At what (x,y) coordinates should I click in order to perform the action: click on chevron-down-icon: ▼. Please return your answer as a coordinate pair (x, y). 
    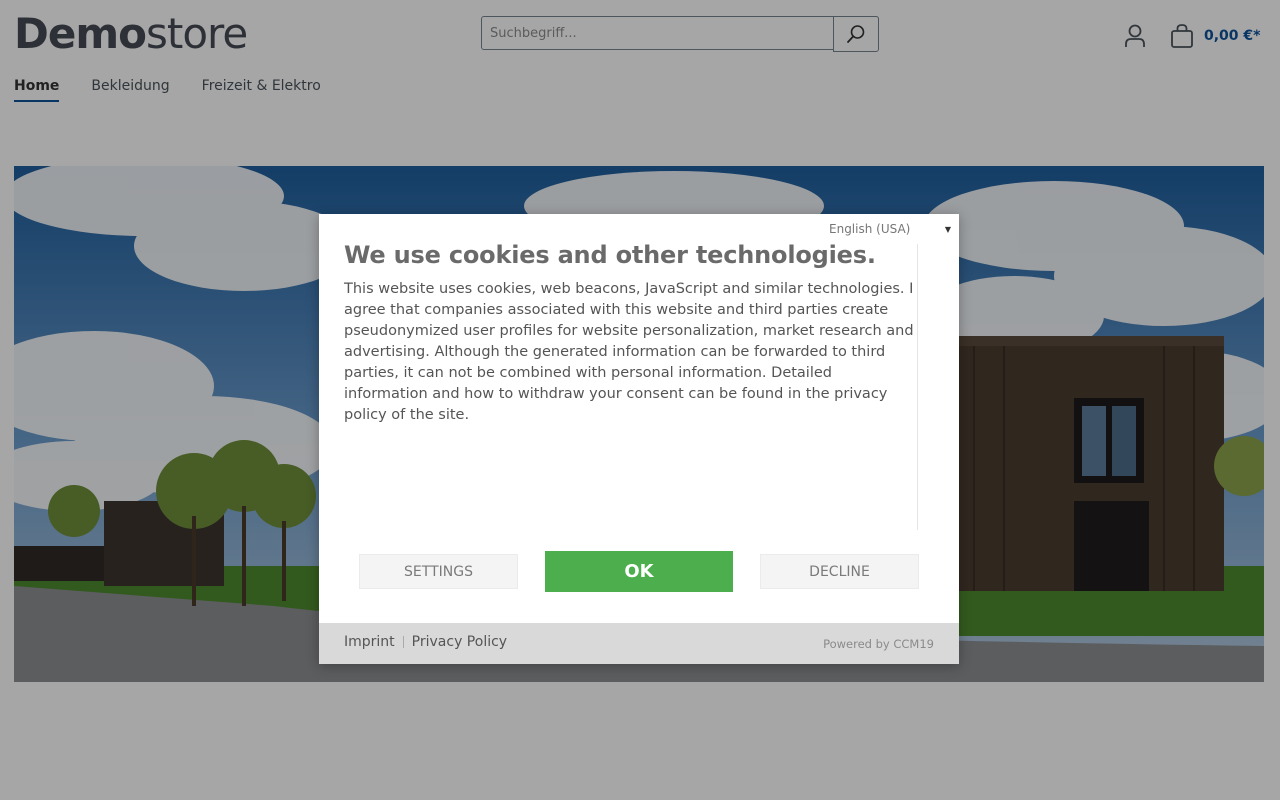
    Looking at the image, I should click on (947, 229).